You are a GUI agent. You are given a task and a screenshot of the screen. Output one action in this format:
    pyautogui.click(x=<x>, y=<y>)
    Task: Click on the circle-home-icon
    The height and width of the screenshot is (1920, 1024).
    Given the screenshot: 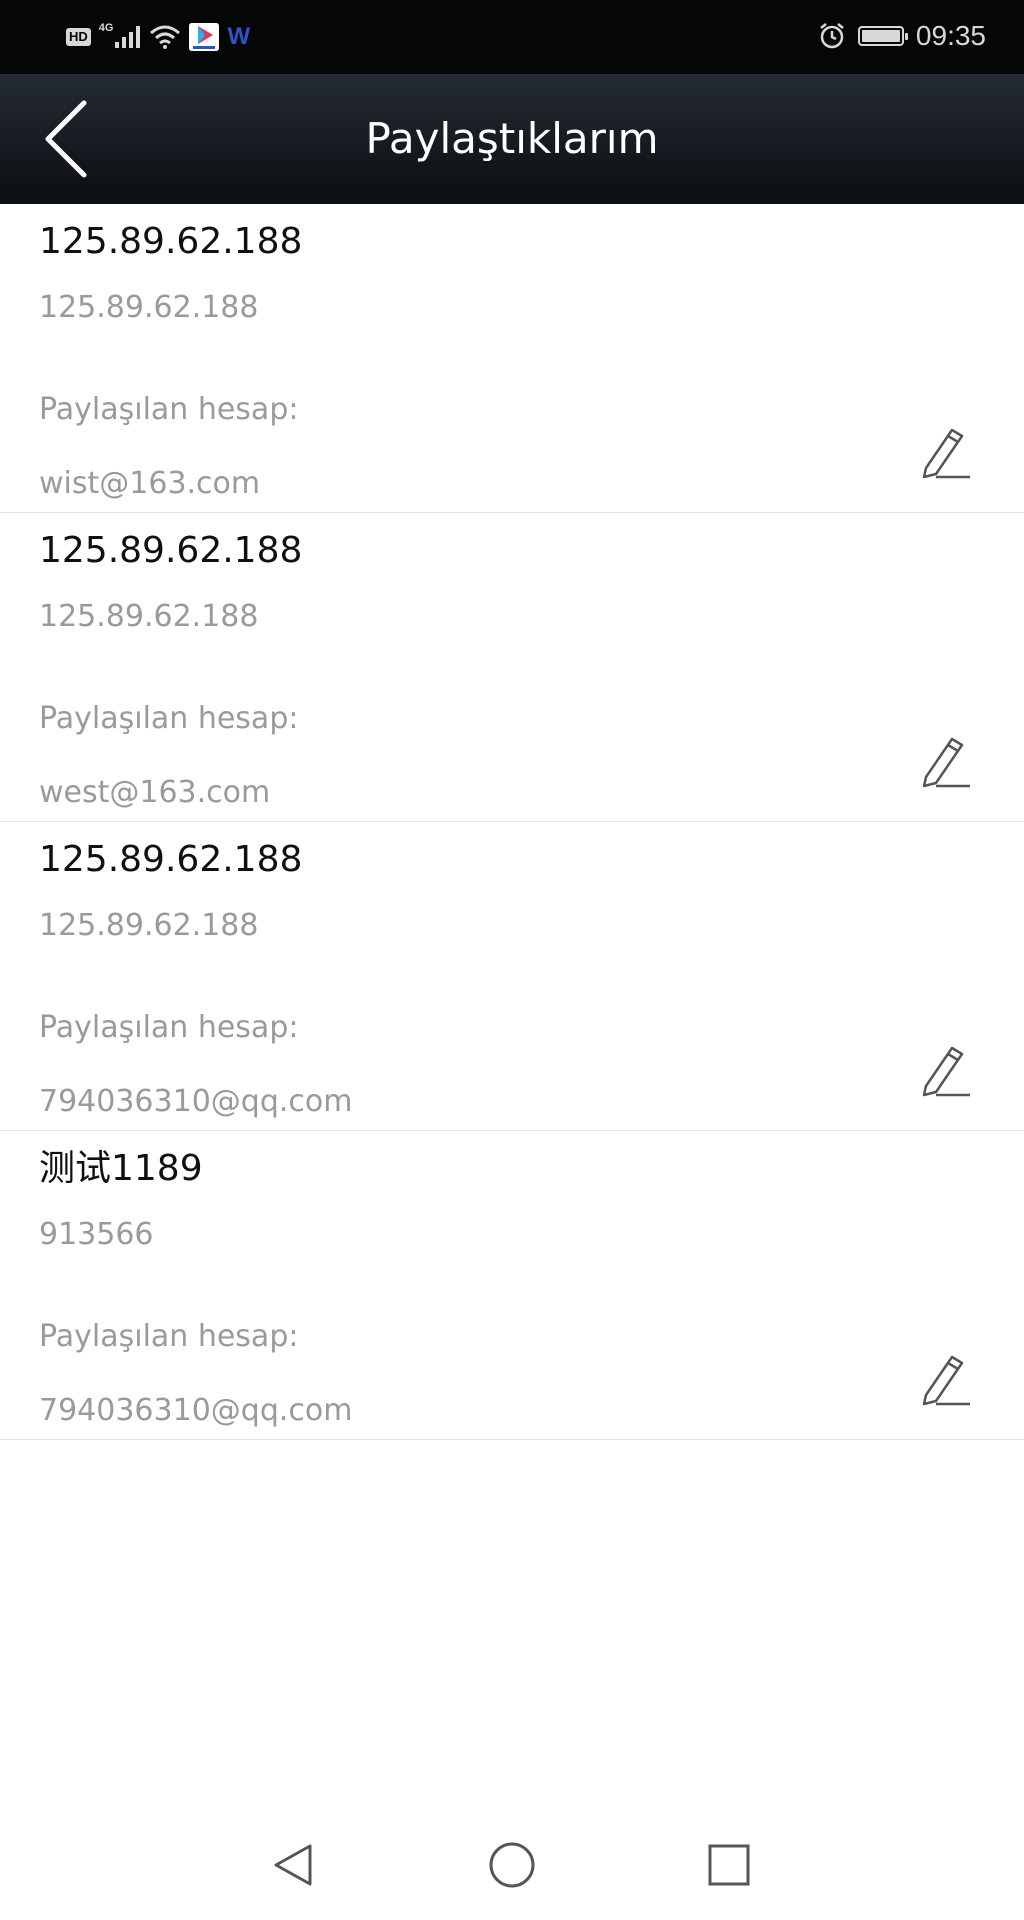 What is the action you would take?
    pyautogui.click(x=512, y=1865)
    